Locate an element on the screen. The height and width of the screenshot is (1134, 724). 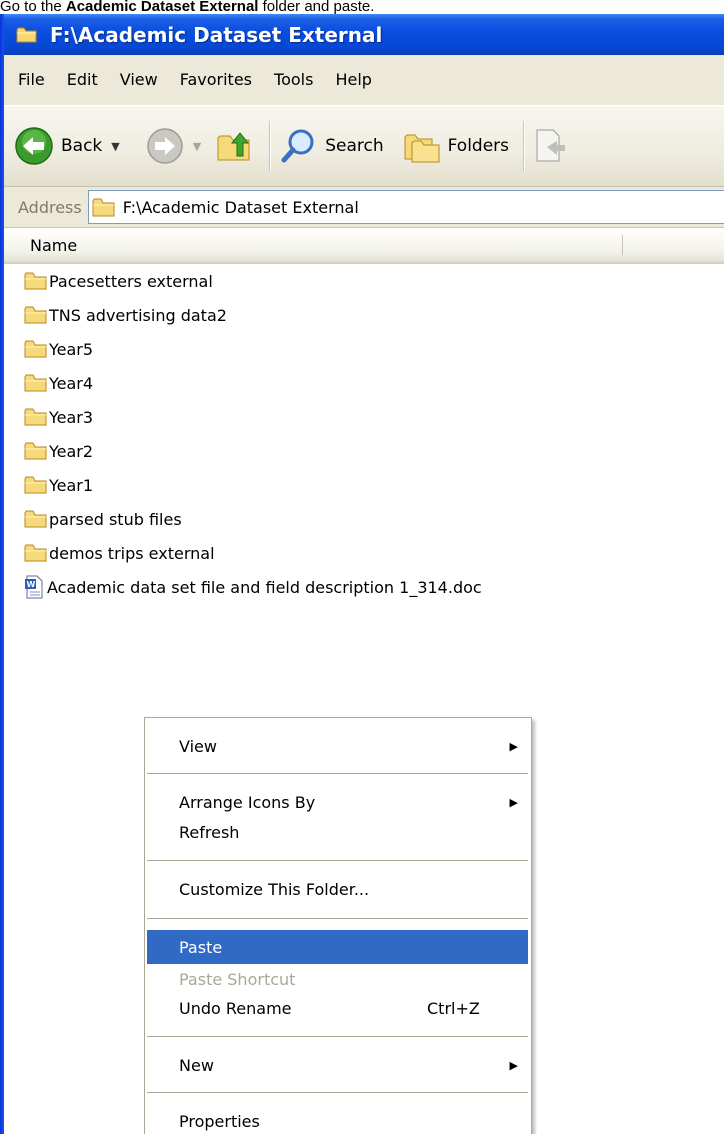
menu-file: File is located at coordinates (30, 80).